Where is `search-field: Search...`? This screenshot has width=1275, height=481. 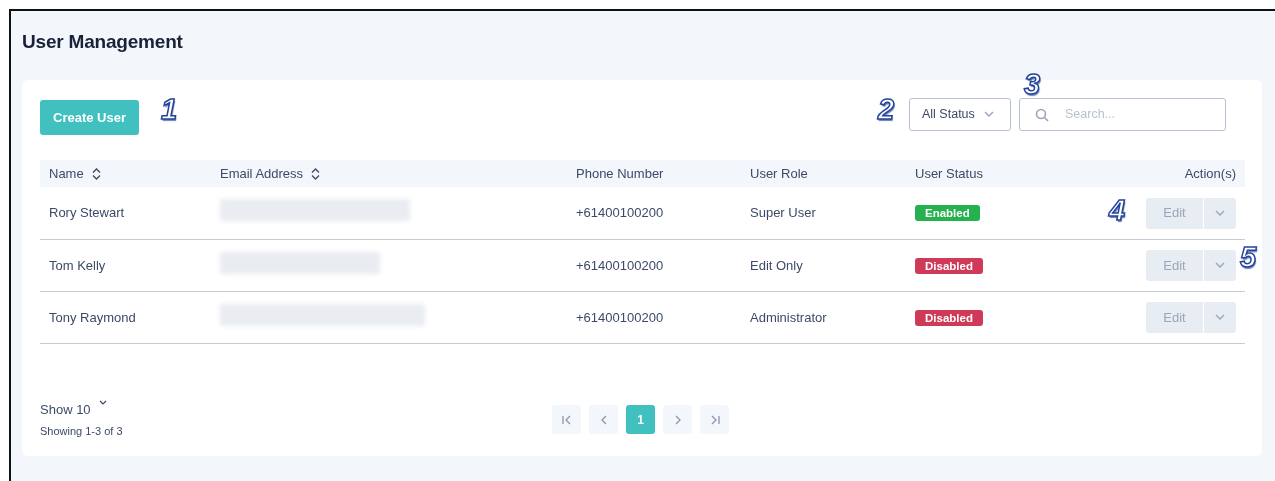 search-field: Search... is located at coordinates (1122, 114).